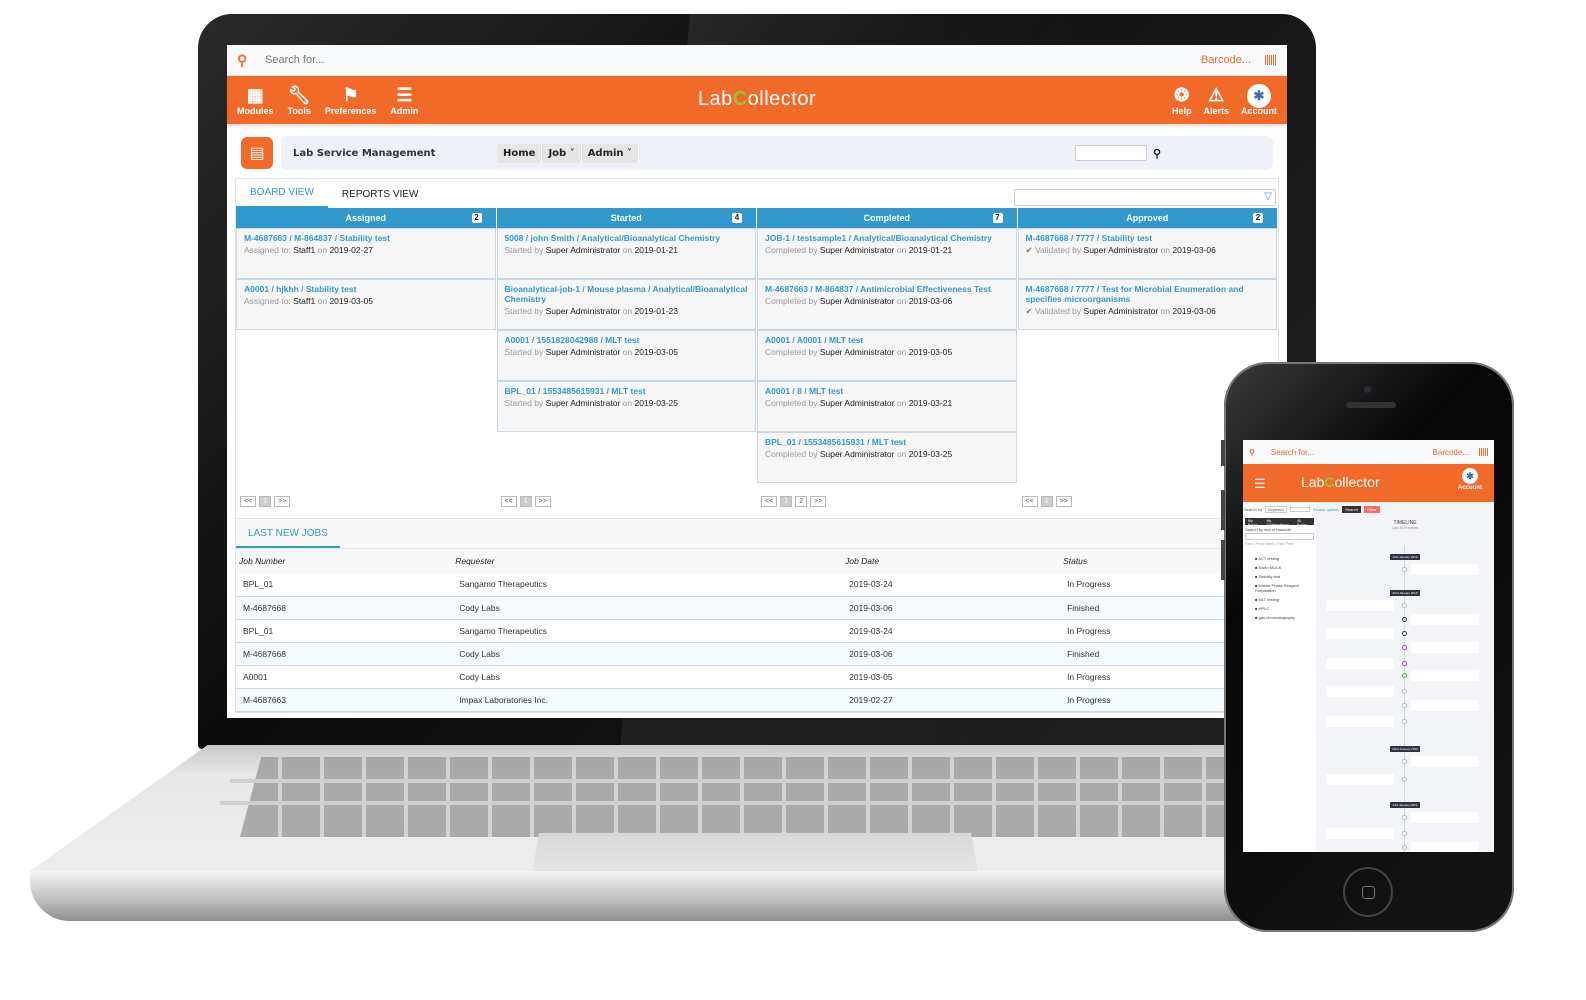 The image size is (1586, 1000). What do you see at coordinates (1279, 543) in the screenshot?
I see `side-find-links: Find | Find Next | Find Prev` at bounding box center [1279, 543].